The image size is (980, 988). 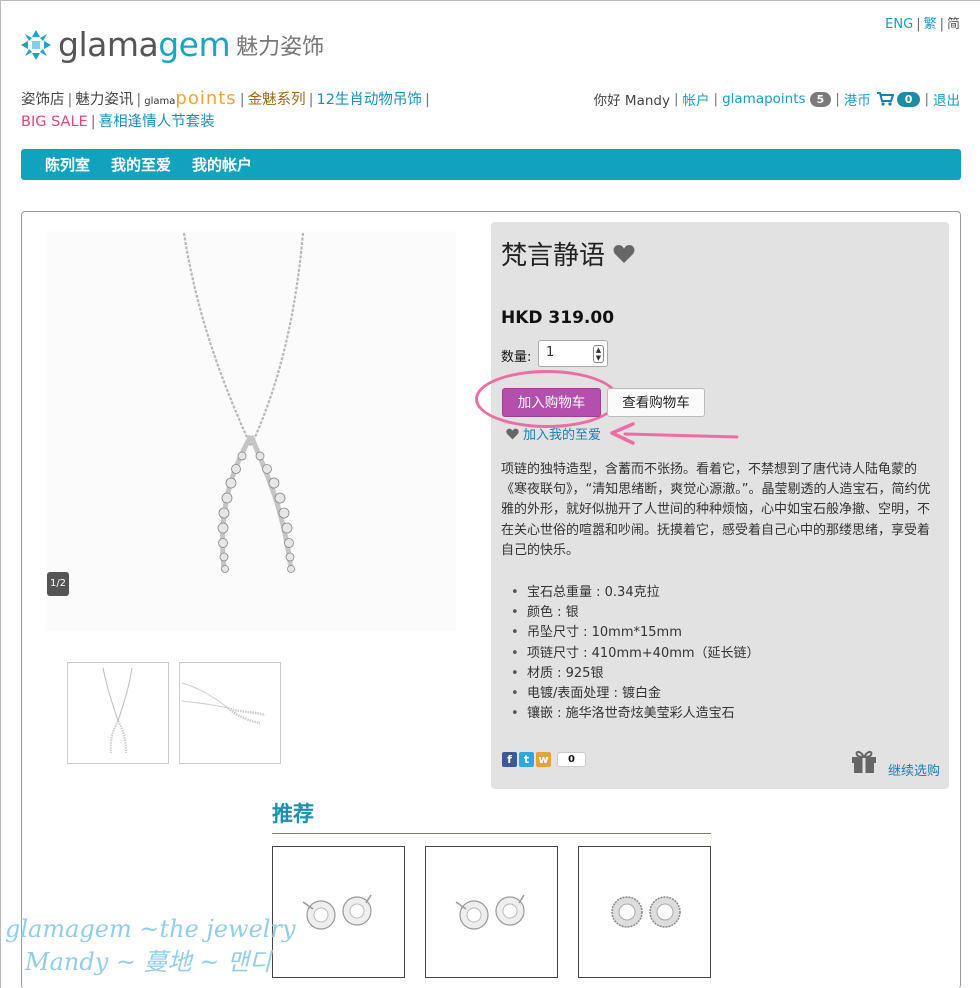 What do you see at coordinates (104, 100) in the screenshot?
I see `nav-news: 魅力姿讯` at bounding box center [104, 100].